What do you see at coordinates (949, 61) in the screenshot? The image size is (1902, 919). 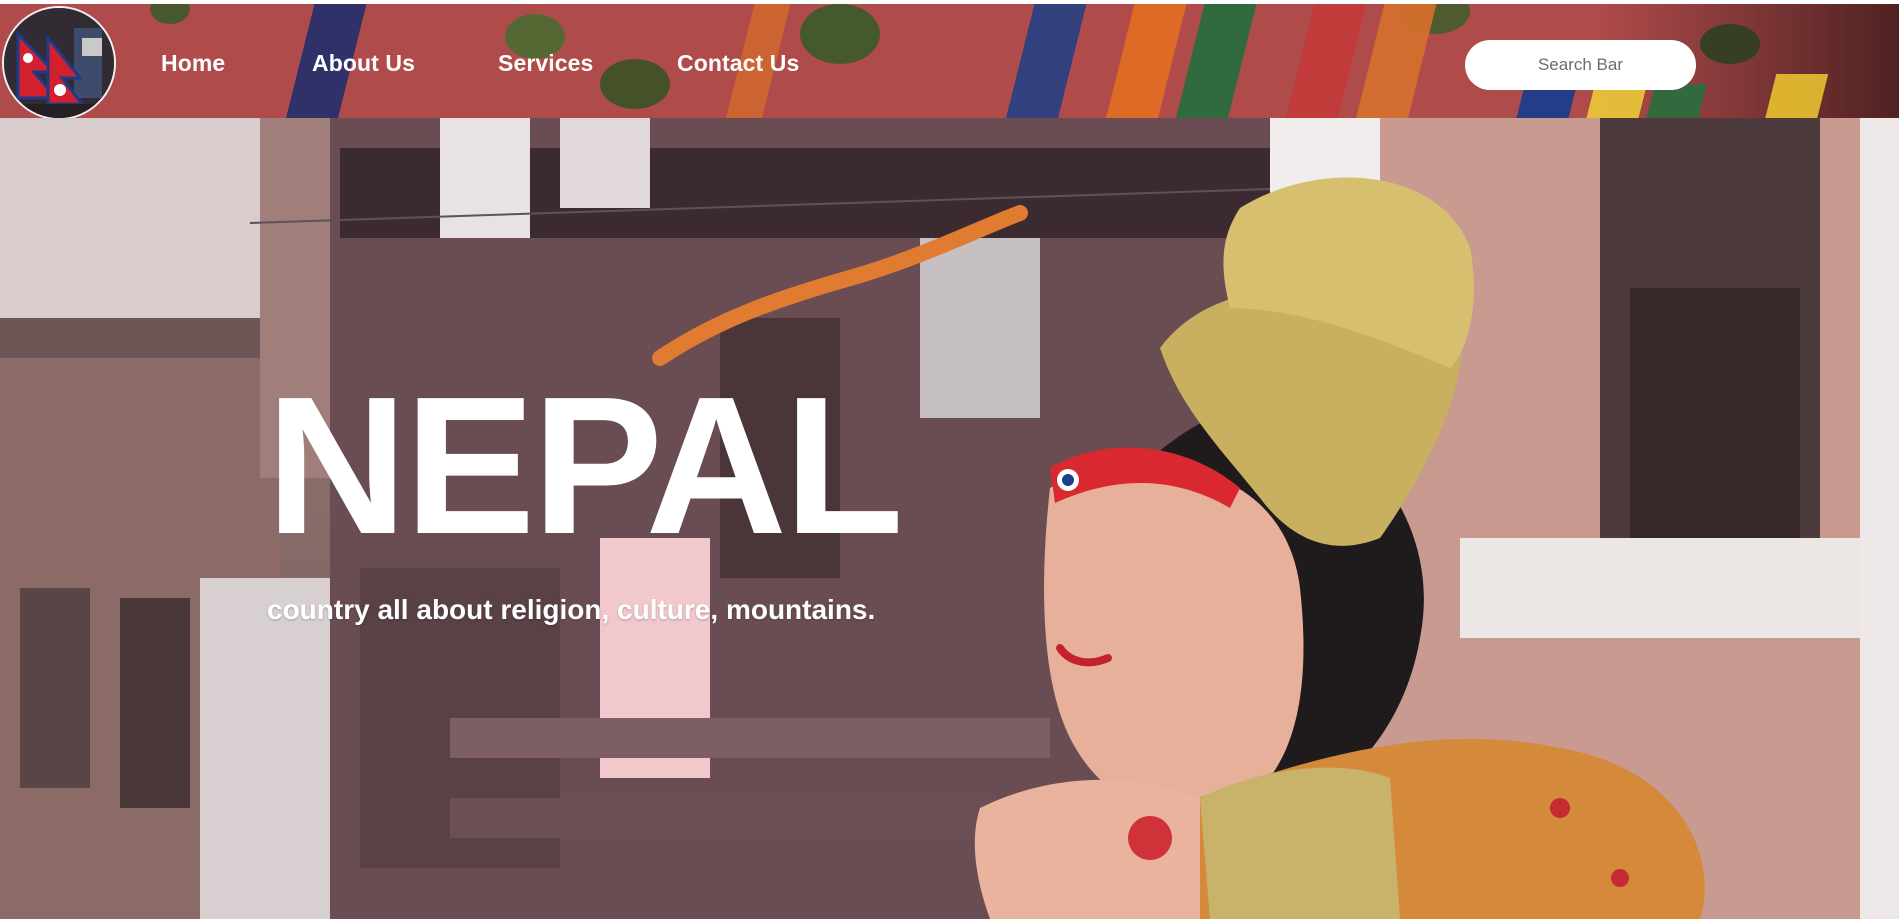 I see `navbar: Home About Us Services Contact Us` at bounding box center [949, 61].